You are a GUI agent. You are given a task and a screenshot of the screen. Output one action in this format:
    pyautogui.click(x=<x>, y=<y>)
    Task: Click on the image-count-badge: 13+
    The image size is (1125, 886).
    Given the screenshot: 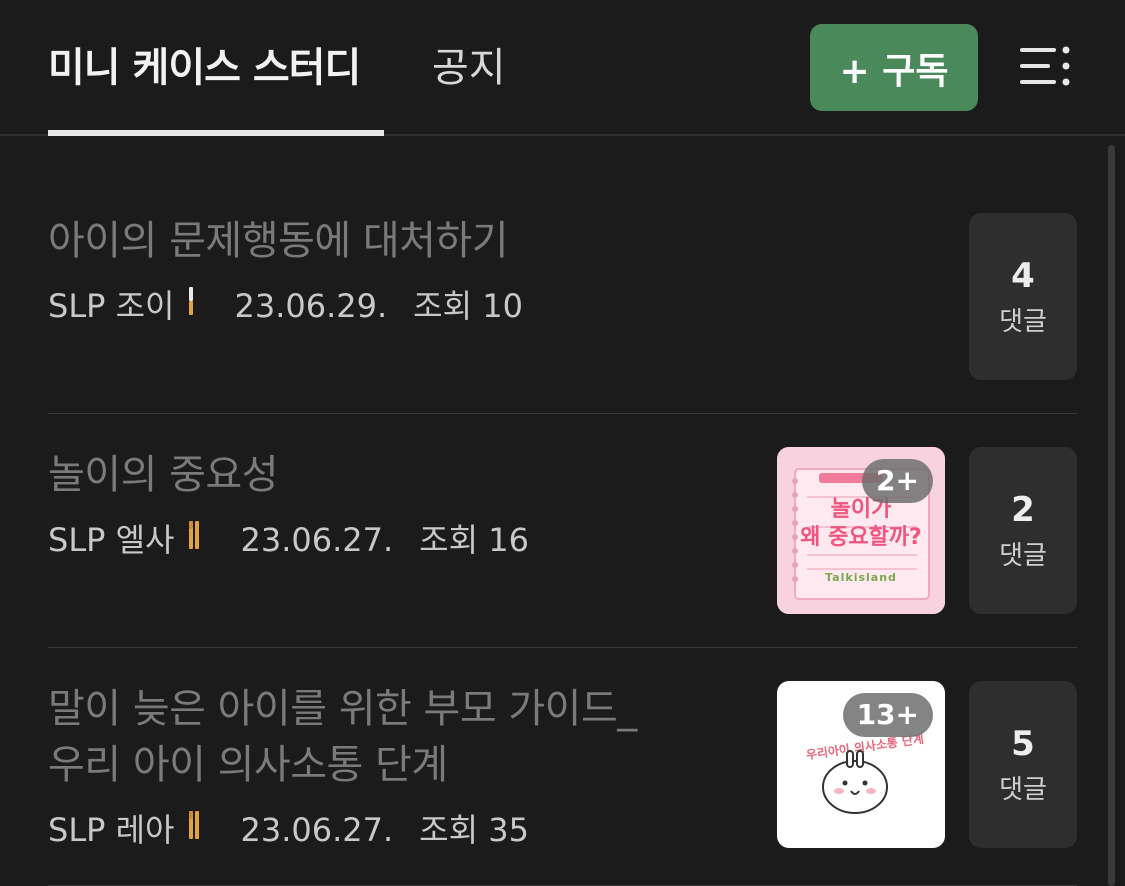 What is the action you would take?
    pyautogui.click(x=887, y=715)
    